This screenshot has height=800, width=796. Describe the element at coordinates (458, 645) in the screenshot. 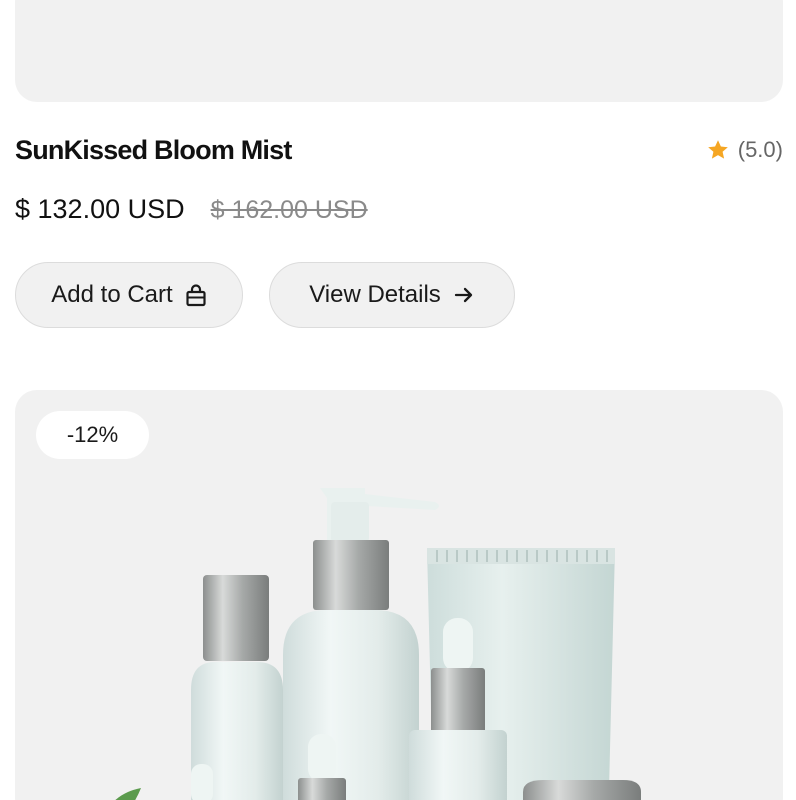

I see `dropper-bulb` at that location.